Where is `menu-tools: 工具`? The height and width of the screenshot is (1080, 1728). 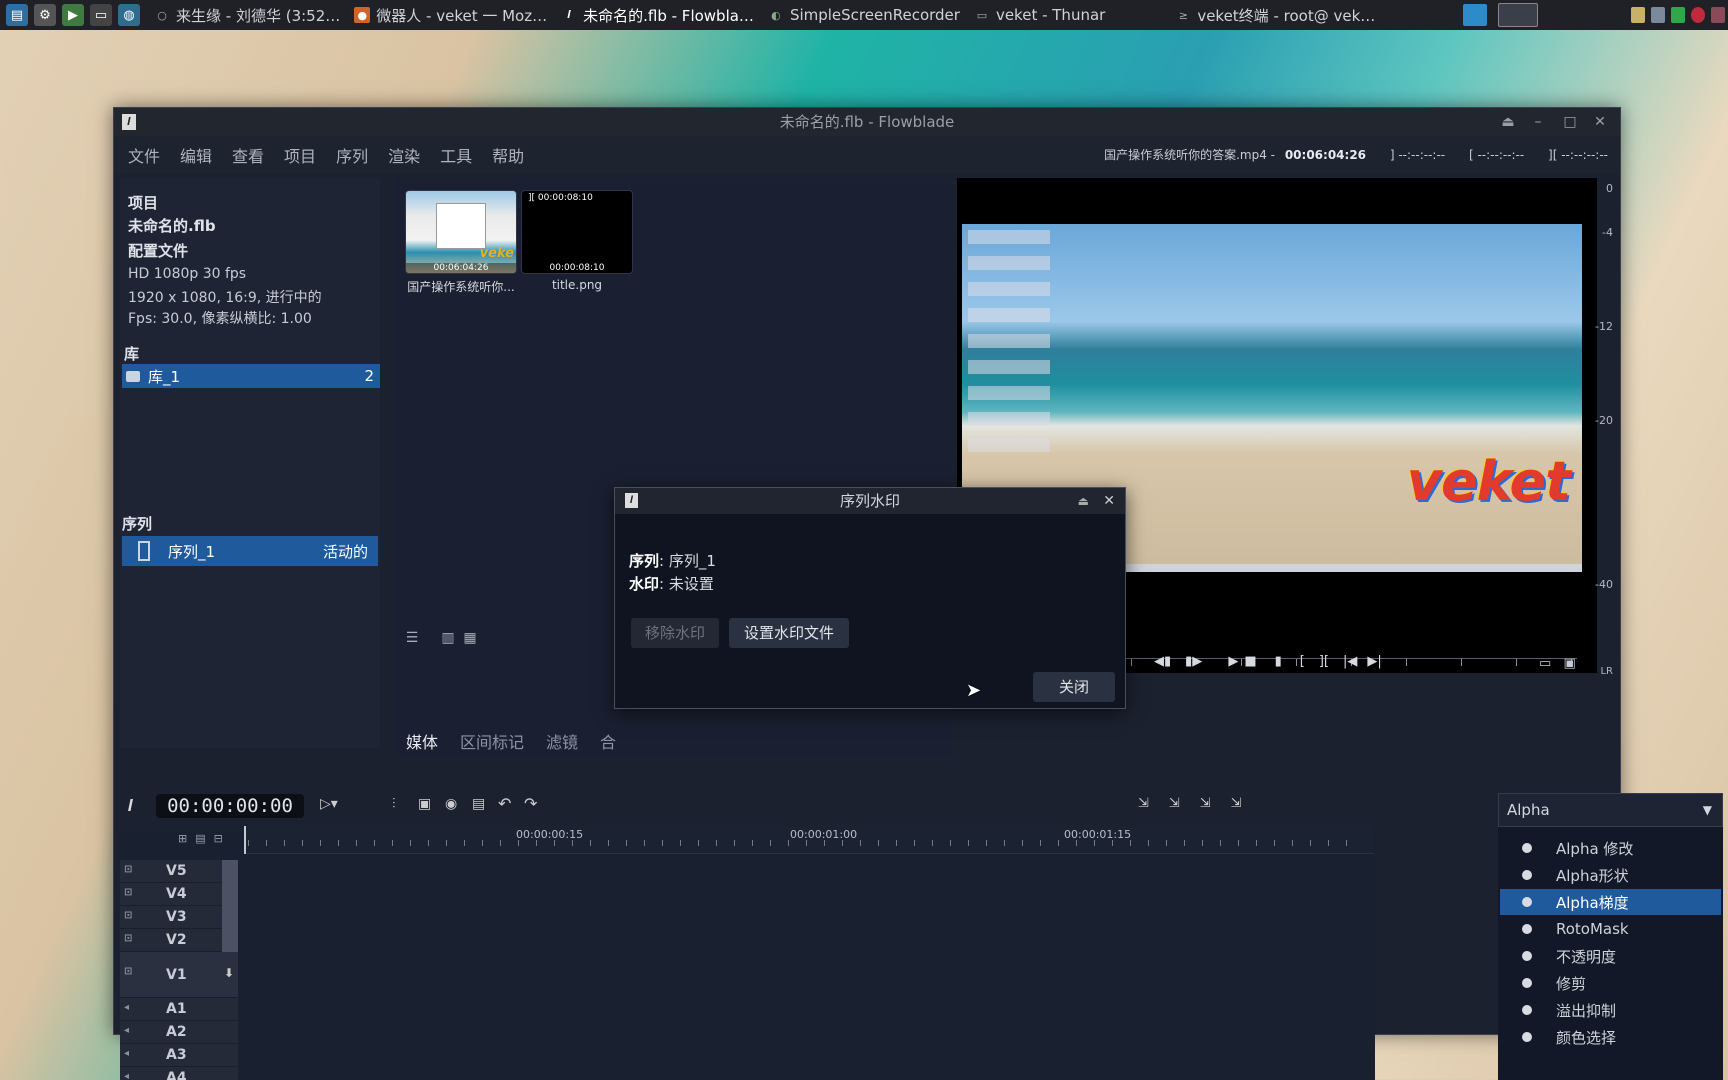
menu-tools: 工具 is located at coordinates (456, 155).